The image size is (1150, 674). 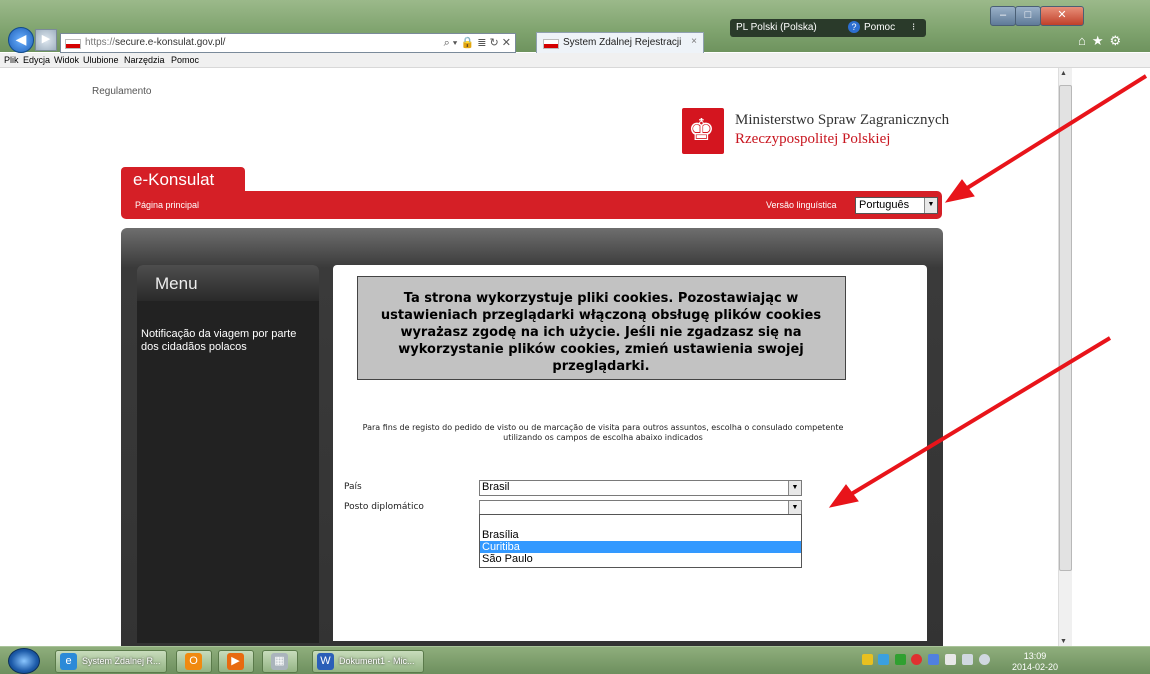 I want to click on internet-explorer-icon: e, so click(x=68, y=661).